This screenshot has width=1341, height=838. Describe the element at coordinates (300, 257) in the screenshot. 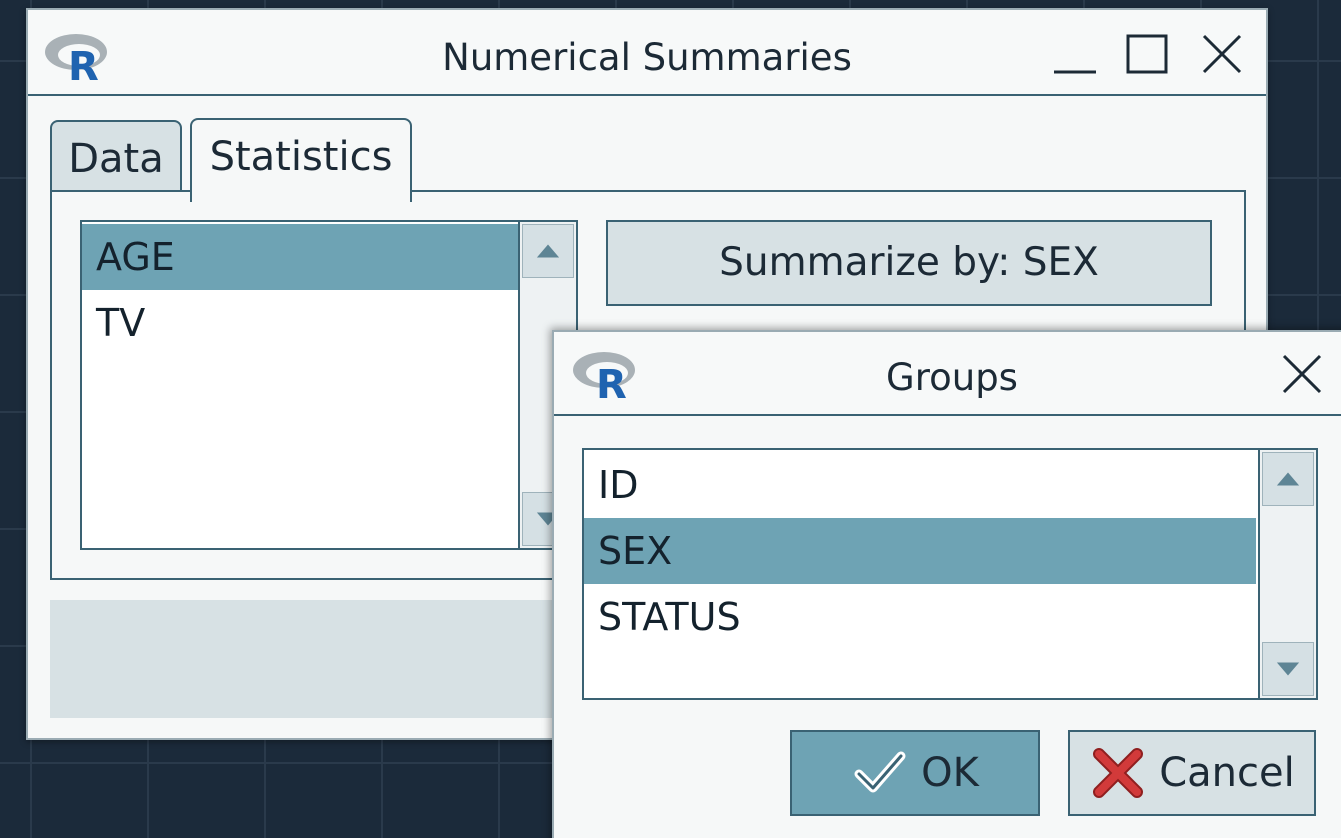

I see `list-item-age: AGE` at that location.